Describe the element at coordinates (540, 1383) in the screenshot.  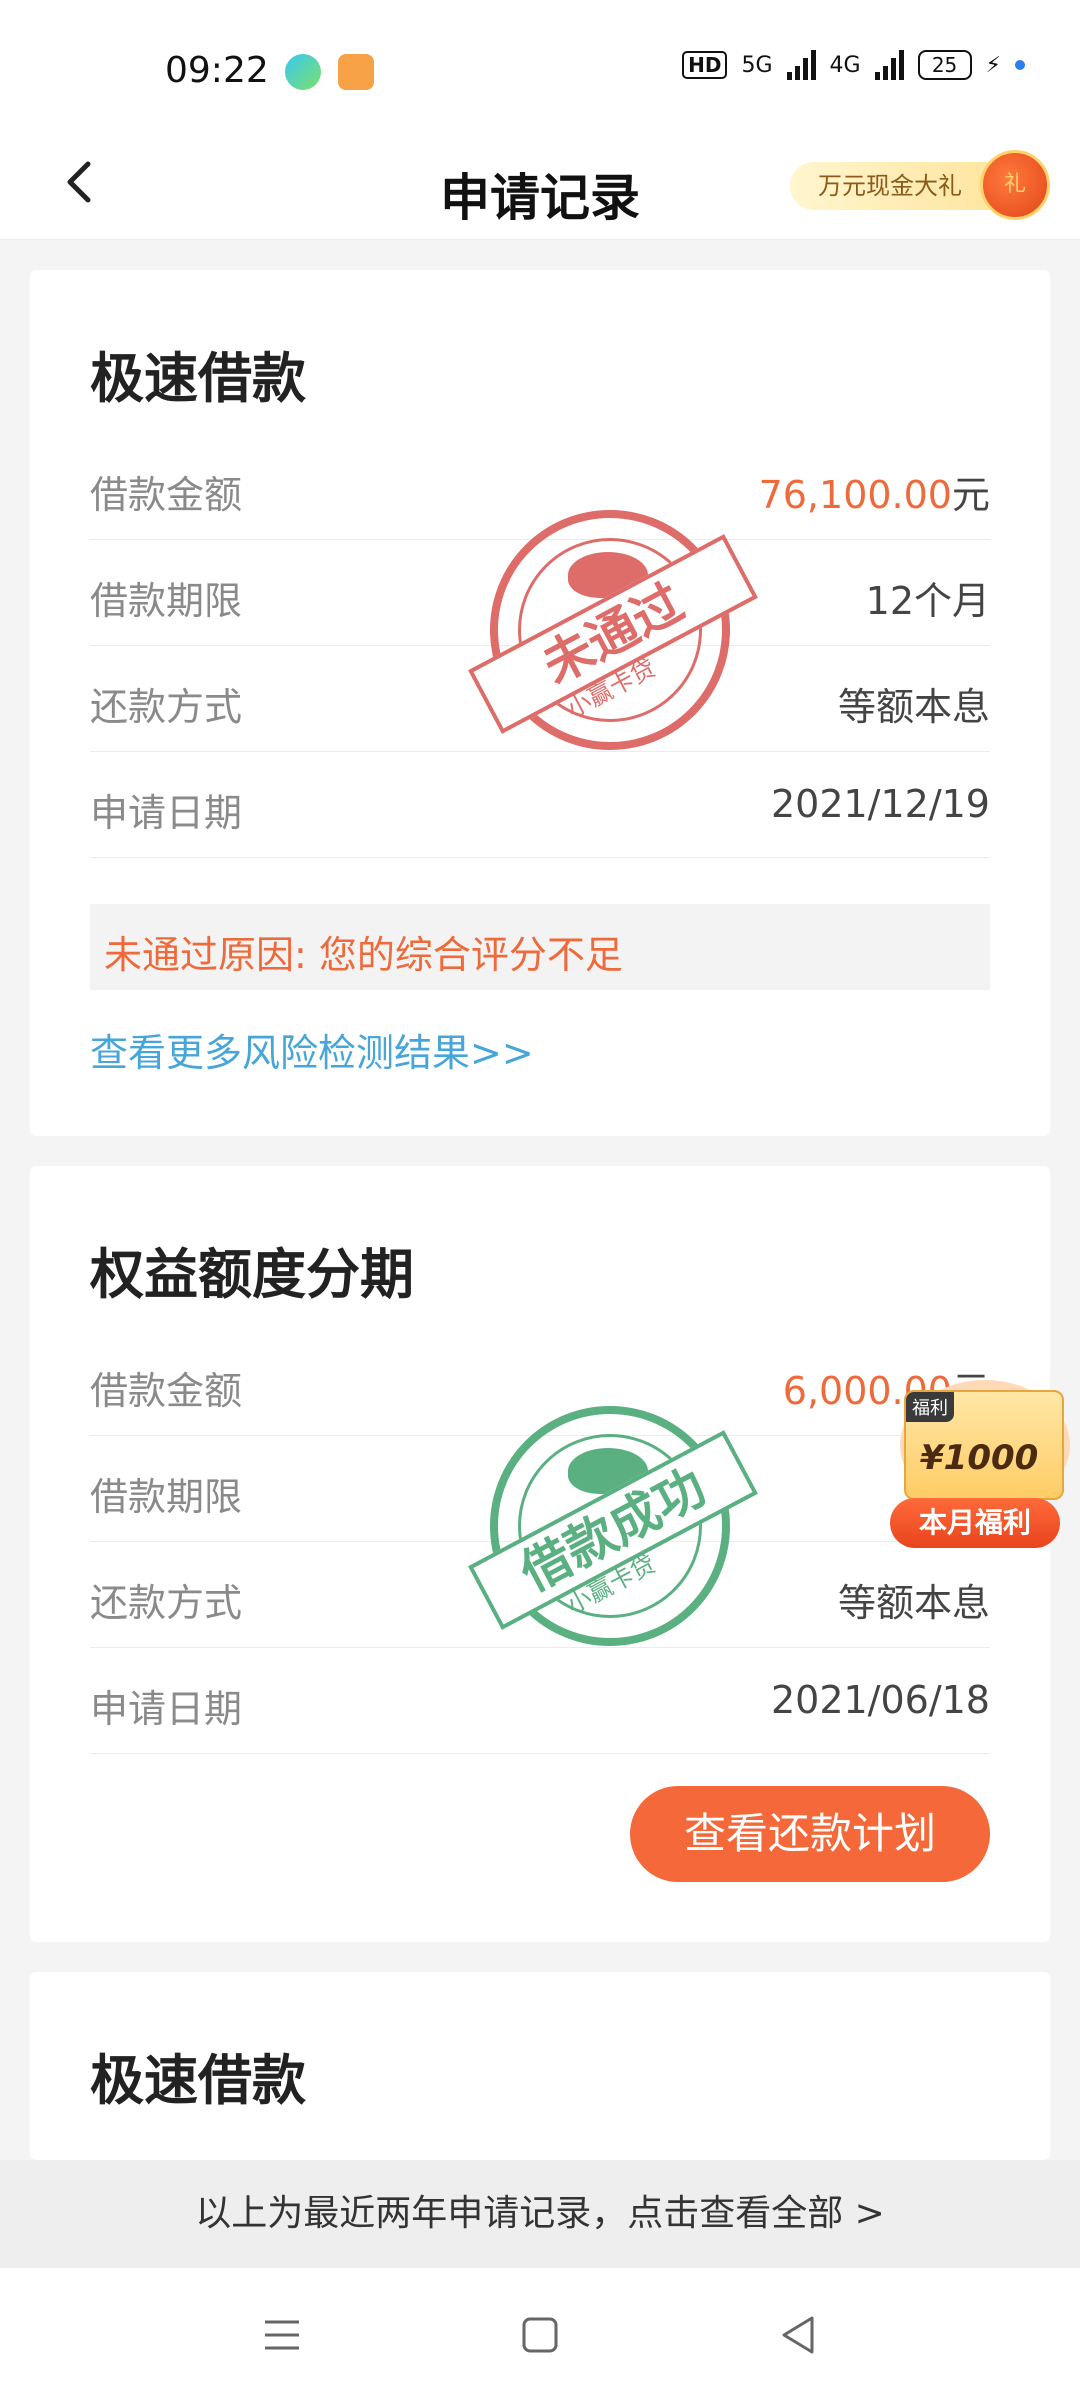
I see `loan-amount-row: 借款金额 6,000.00元` at that location.